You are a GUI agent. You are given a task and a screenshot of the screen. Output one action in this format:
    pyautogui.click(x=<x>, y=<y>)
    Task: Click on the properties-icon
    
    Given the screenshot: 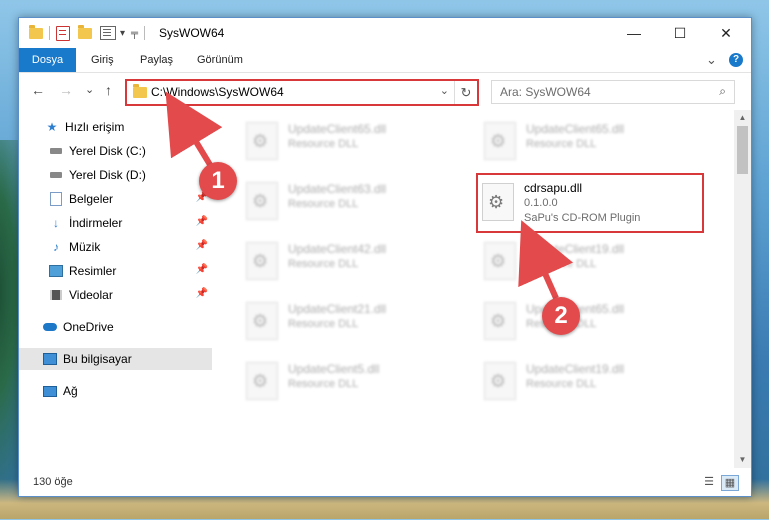 What is the action you would take?
    pyautogui.click(x=63, y=33)
    